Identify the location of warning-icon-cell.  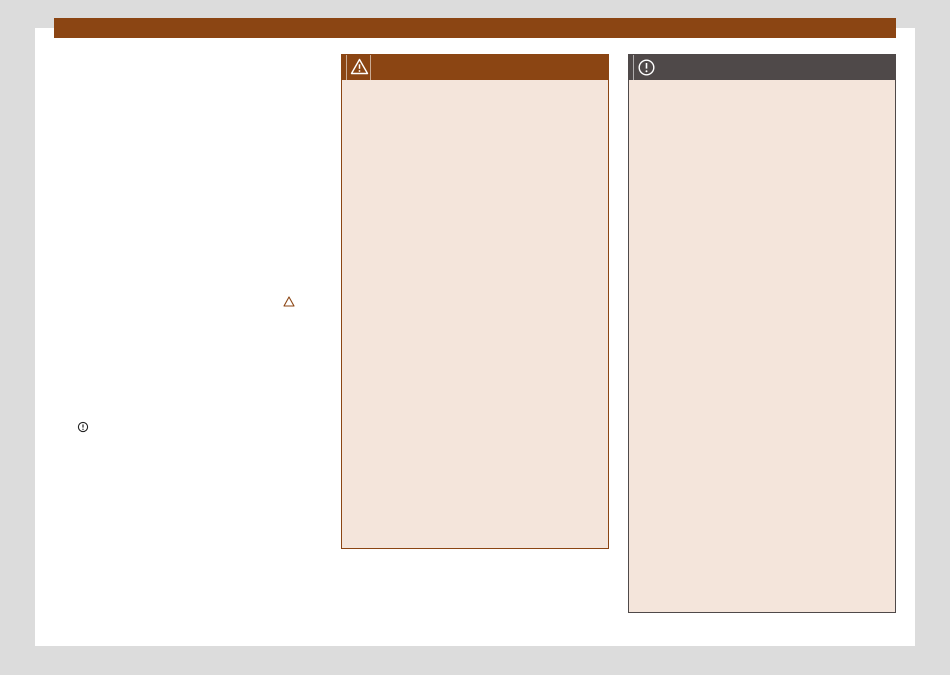
(358, 67).